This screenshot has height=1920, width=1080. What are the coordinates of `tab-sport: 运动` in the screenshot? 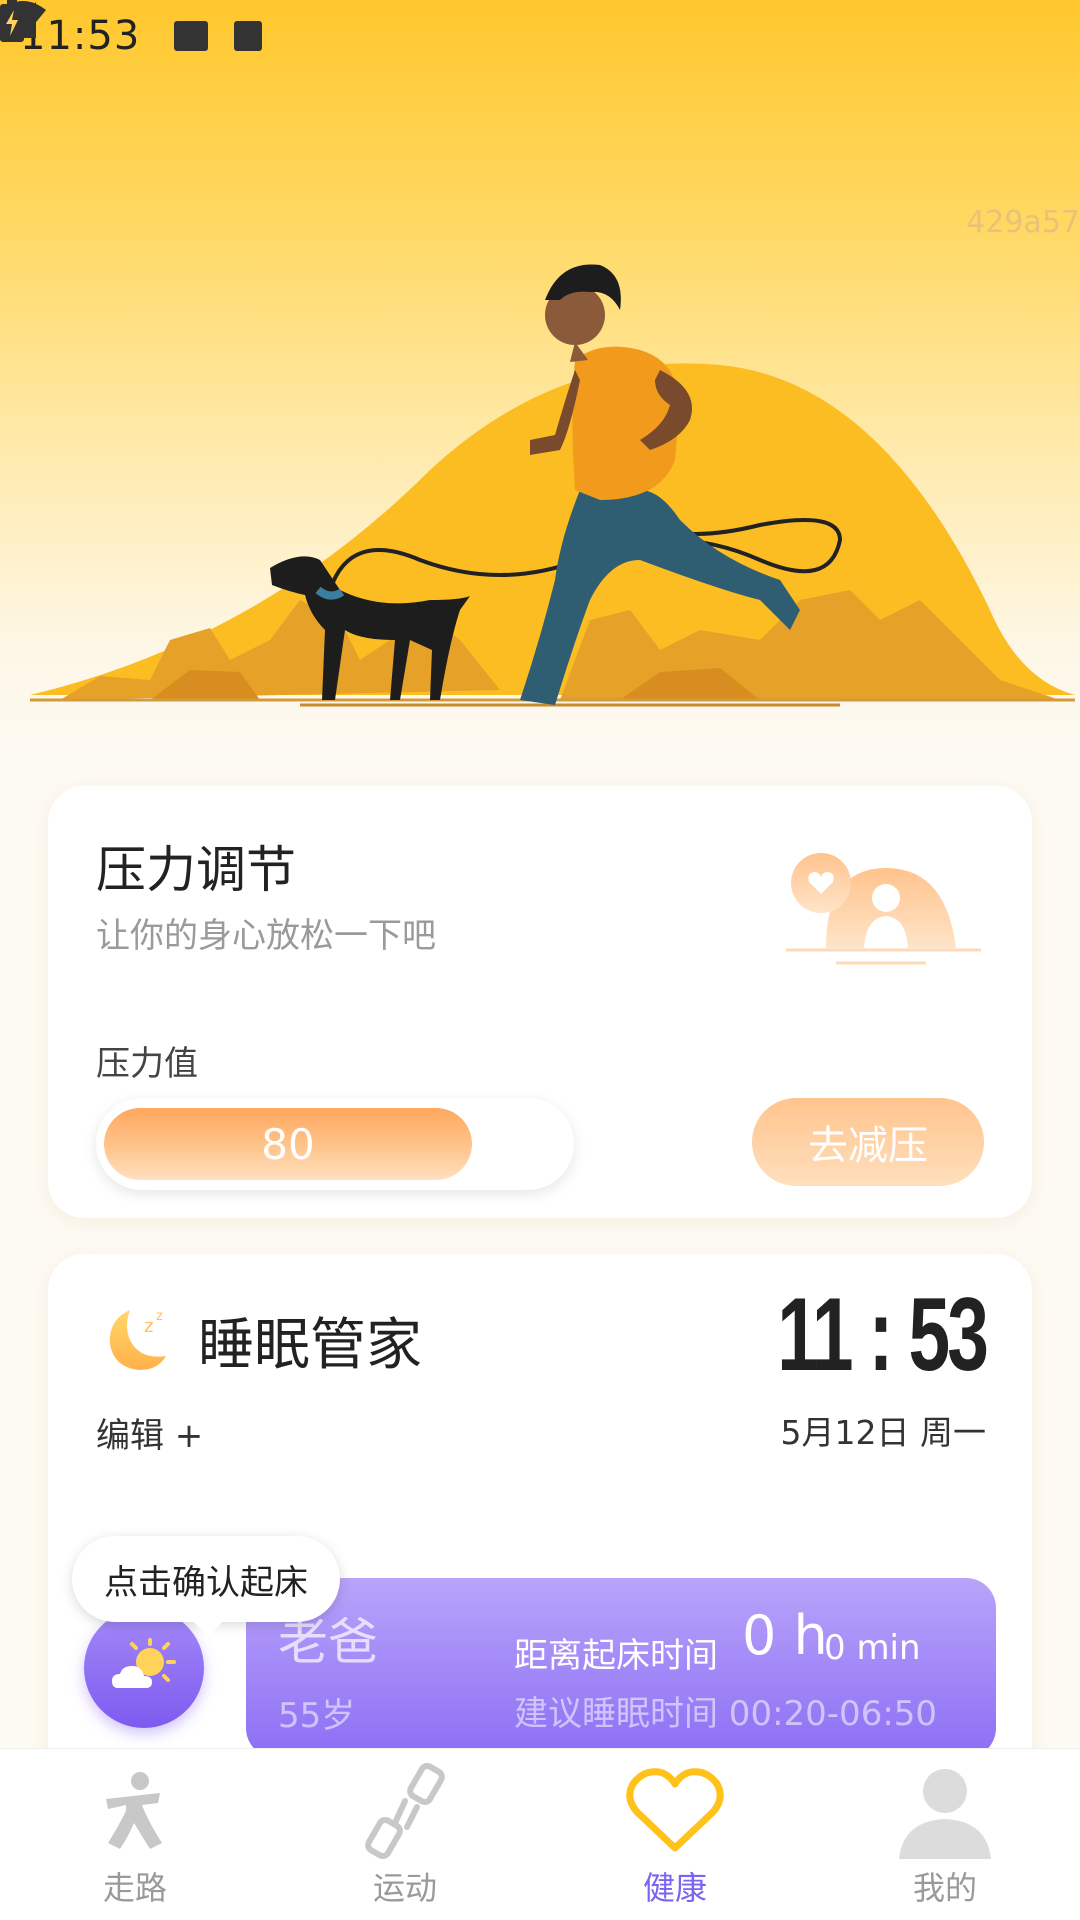 It's located at (405, 1834).